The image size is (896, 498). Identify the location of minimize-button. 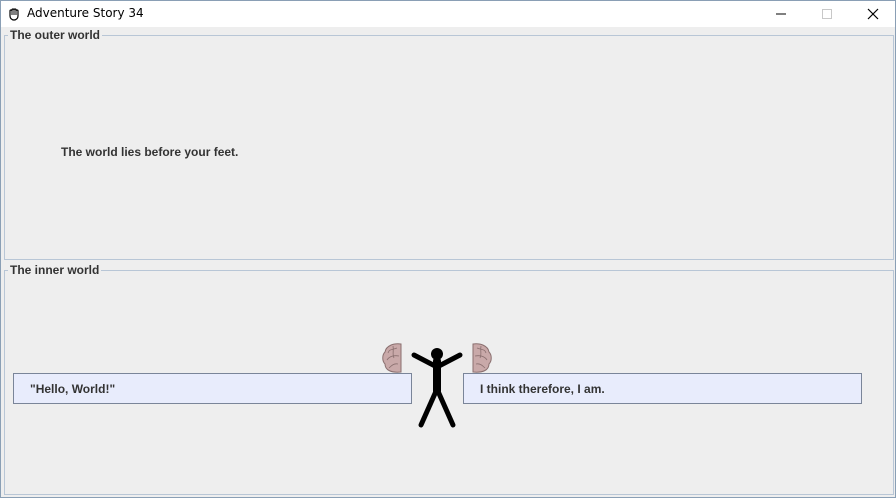
(781, 14).